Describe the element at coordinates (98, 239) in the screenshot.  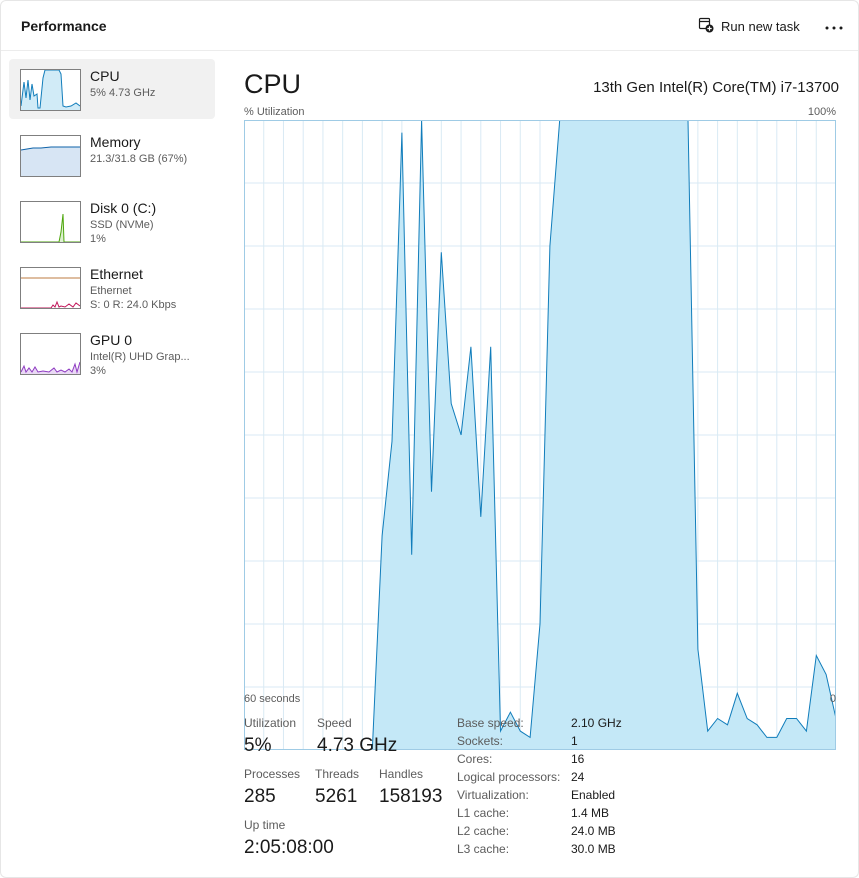
I see `sidebar-item-detail-2: 1%` at that location.